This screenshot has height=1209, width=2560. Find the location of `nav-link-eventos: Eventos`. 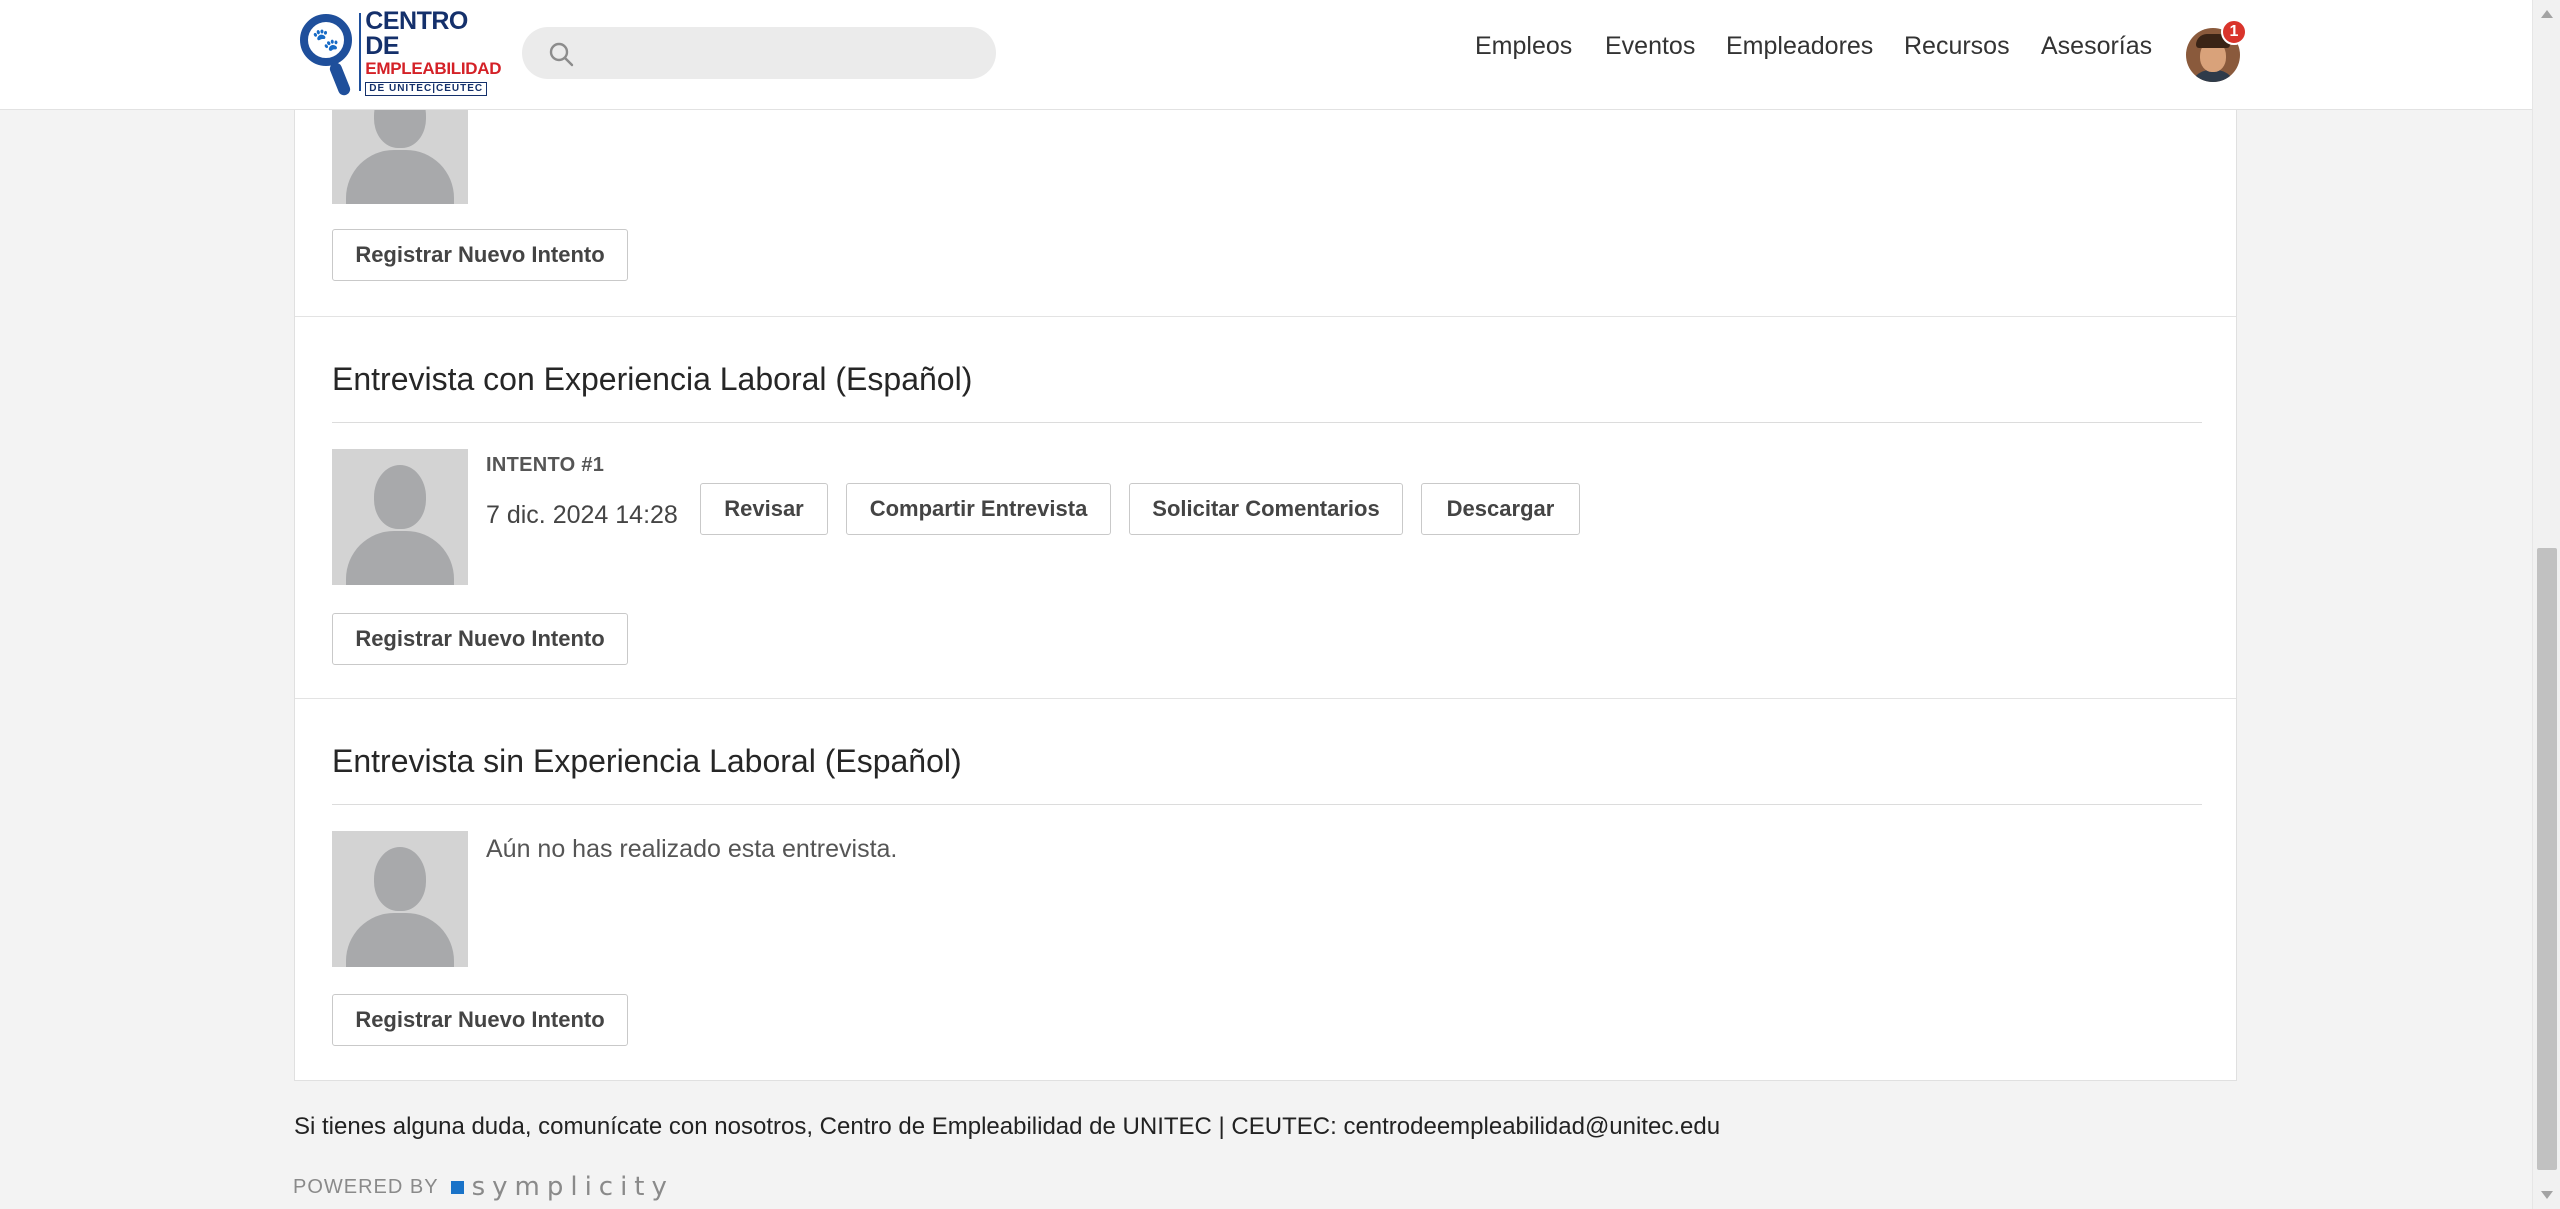

nav-link-eventos: Eventos is located at coordinates (1650, 46).